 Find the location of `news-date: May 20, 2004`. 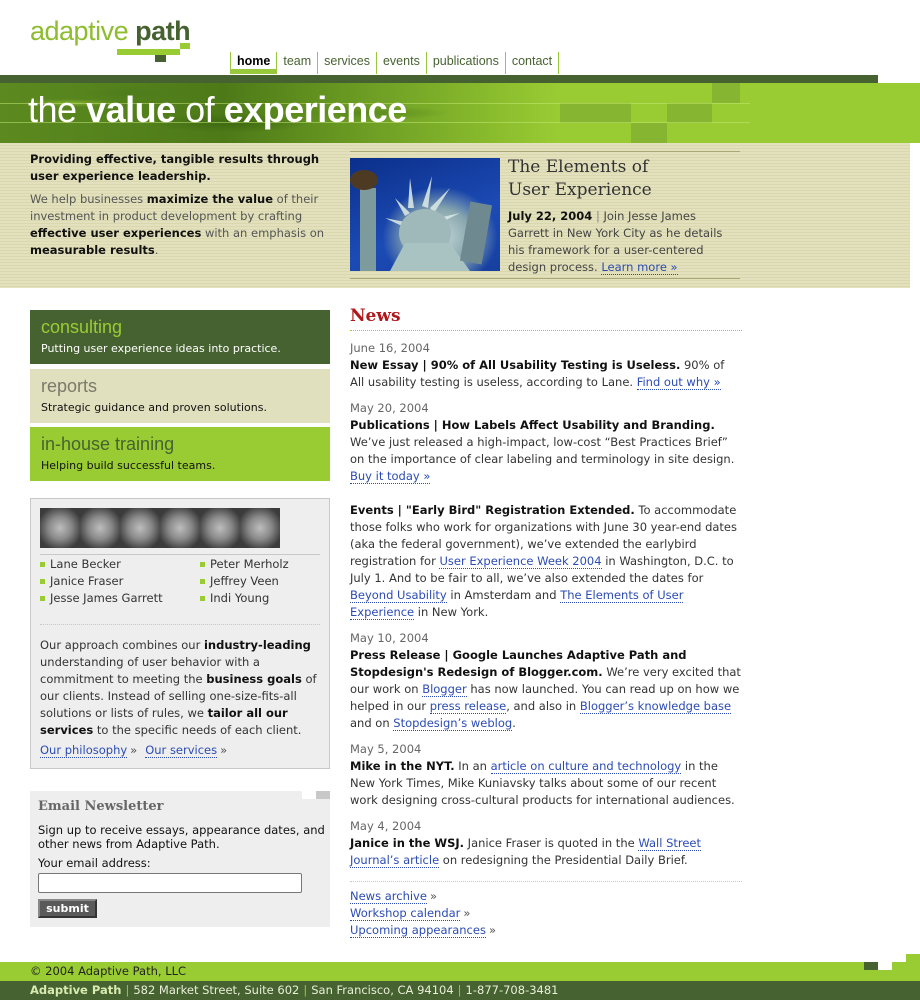

news-date: May 20, 2004 is located at coordinates (389, 408).